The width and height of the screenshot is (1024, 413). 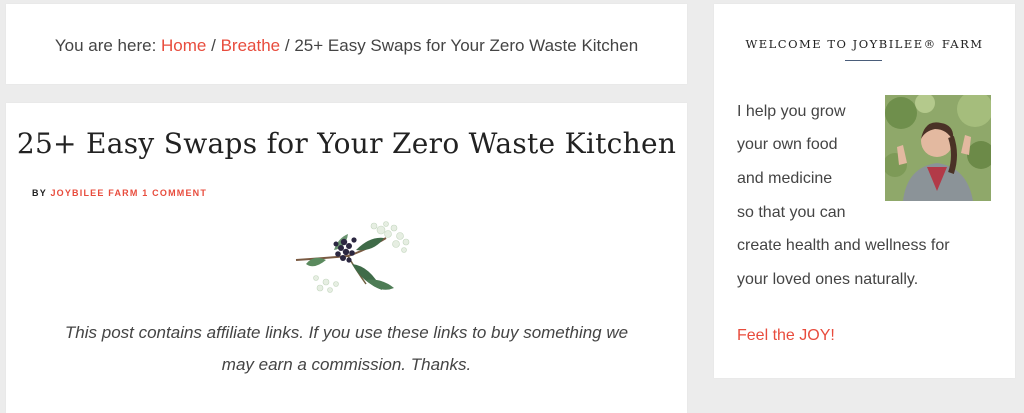 What do you see at coordinates (938, 148) in the screenshot?
I see `author-photo` at bounding box center [938, 148].